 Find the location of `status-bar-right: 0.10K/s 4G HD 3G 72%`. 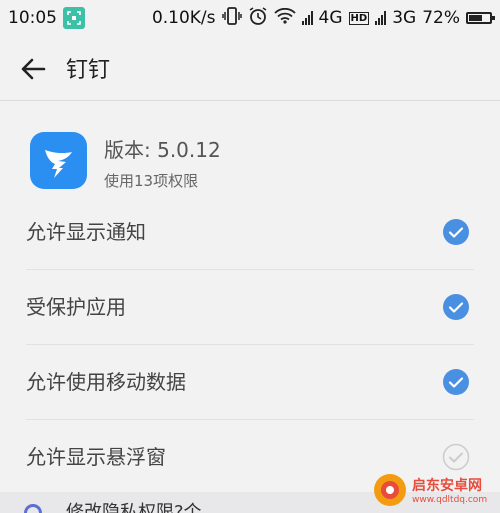

status-bar-right: 0.10K/s 4G HD 3G 72% is located at coordinates (323, 18).